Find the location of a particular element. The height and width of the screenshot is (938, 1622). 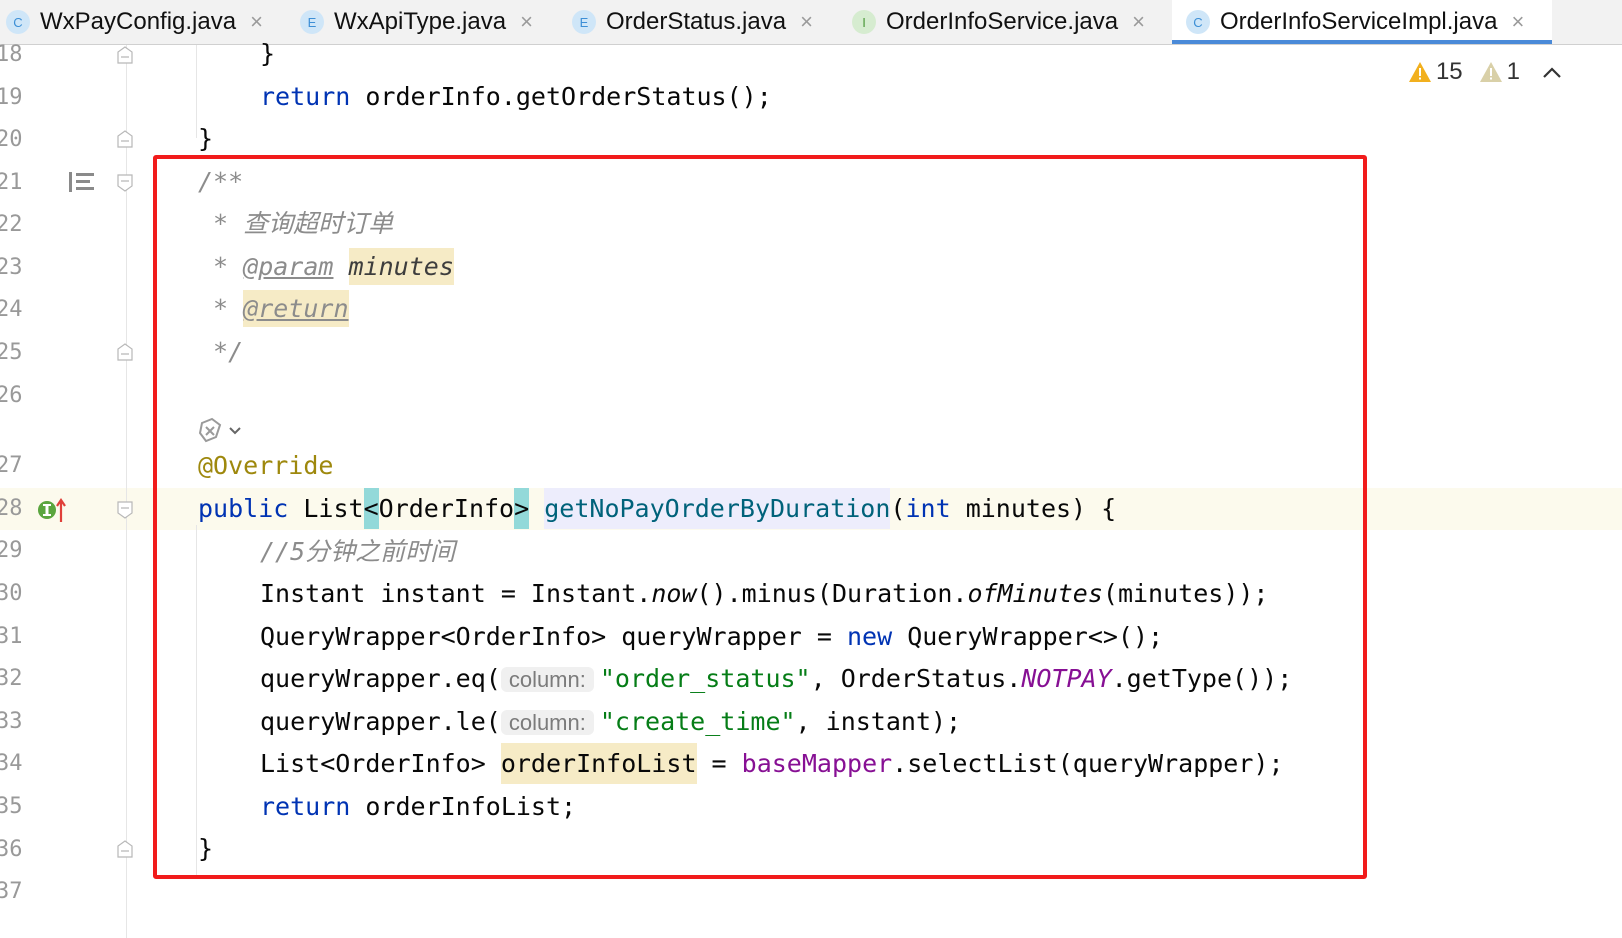

warnings-indicator: 15 is located at coordinates (1435, 72).